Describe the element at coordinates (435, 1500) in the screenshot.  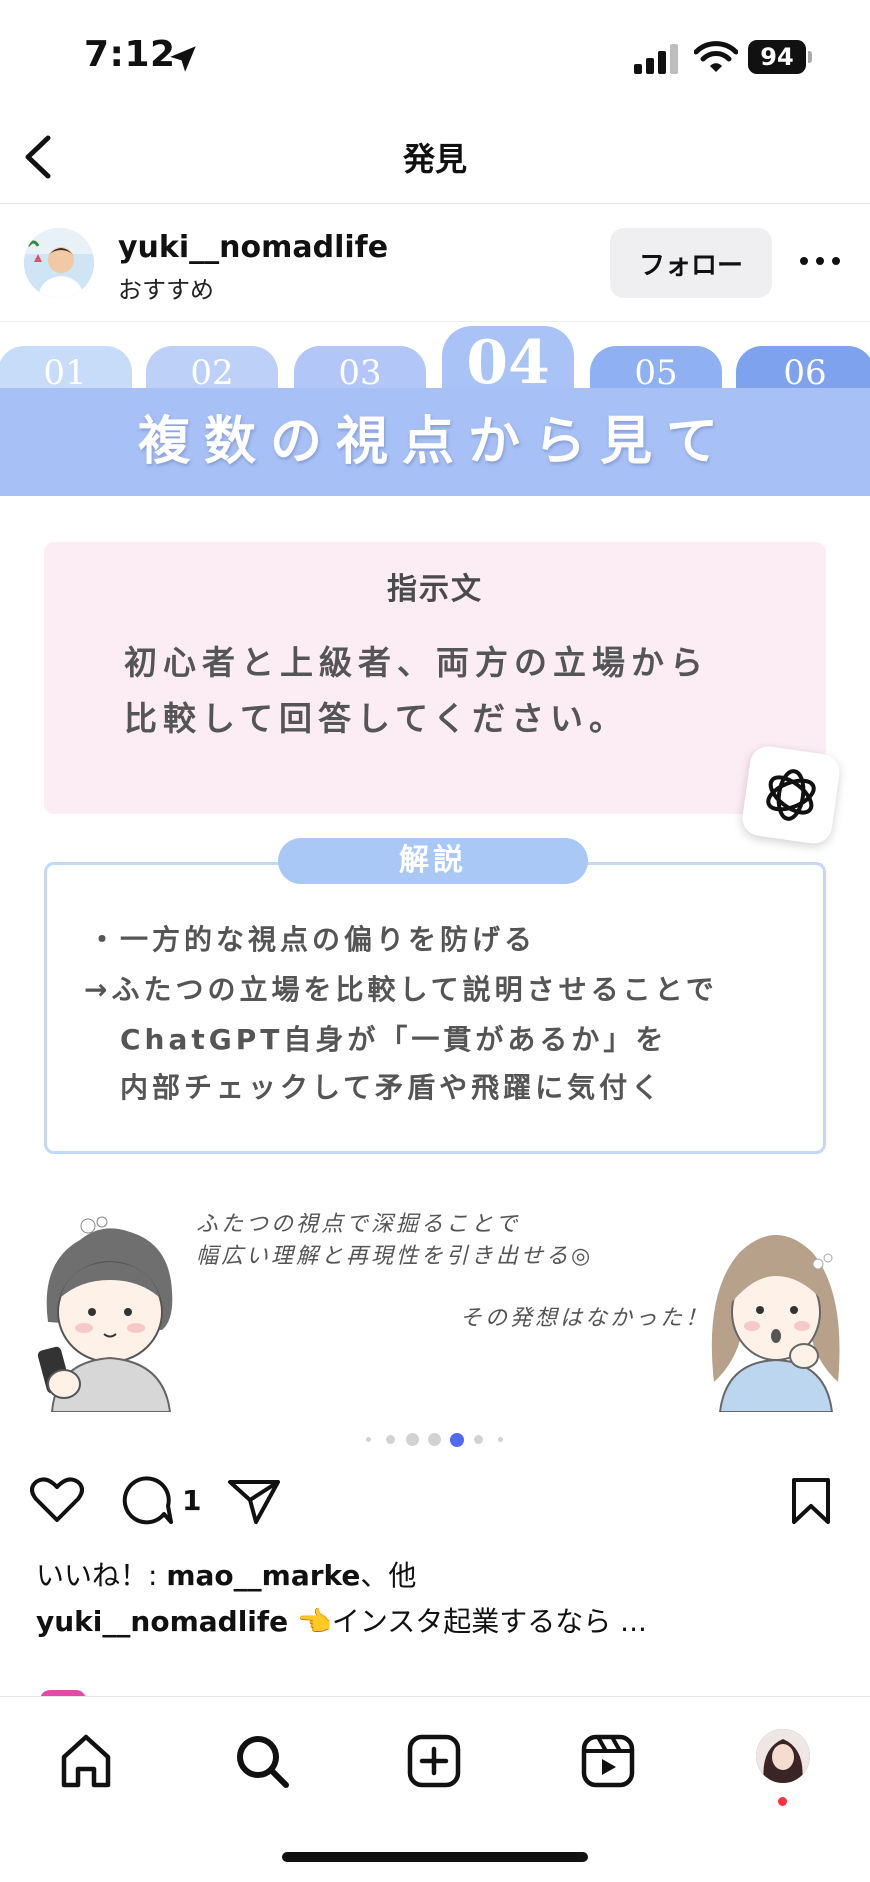
I see `post-actions: 1` at that location.